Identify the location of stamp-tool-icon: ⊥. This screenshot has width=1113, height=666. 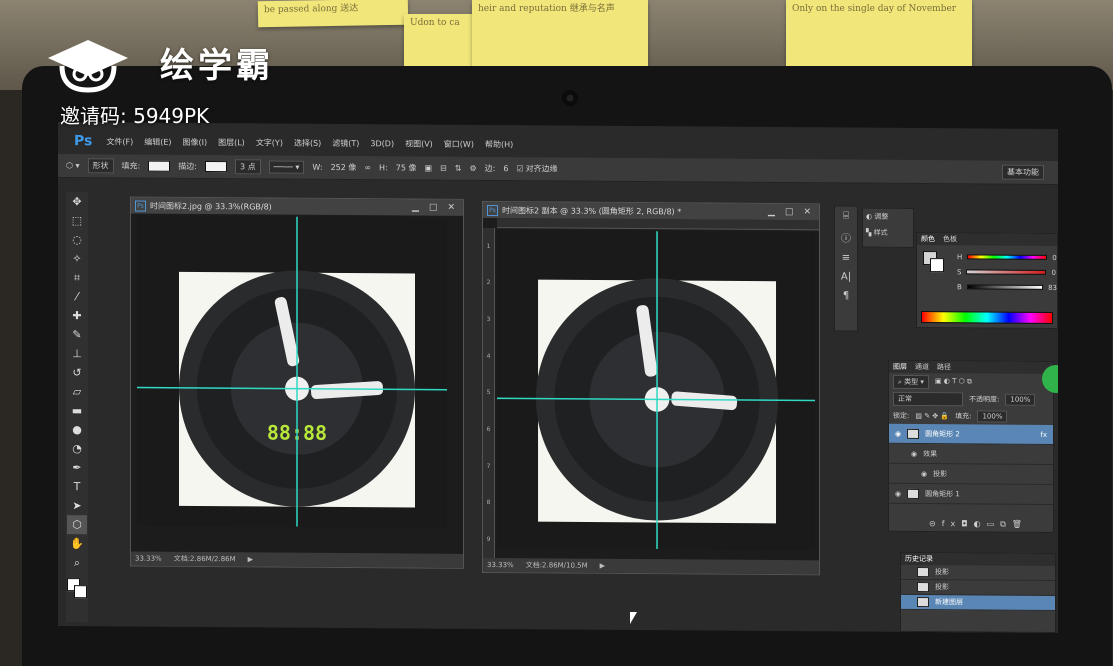
(77, 353).